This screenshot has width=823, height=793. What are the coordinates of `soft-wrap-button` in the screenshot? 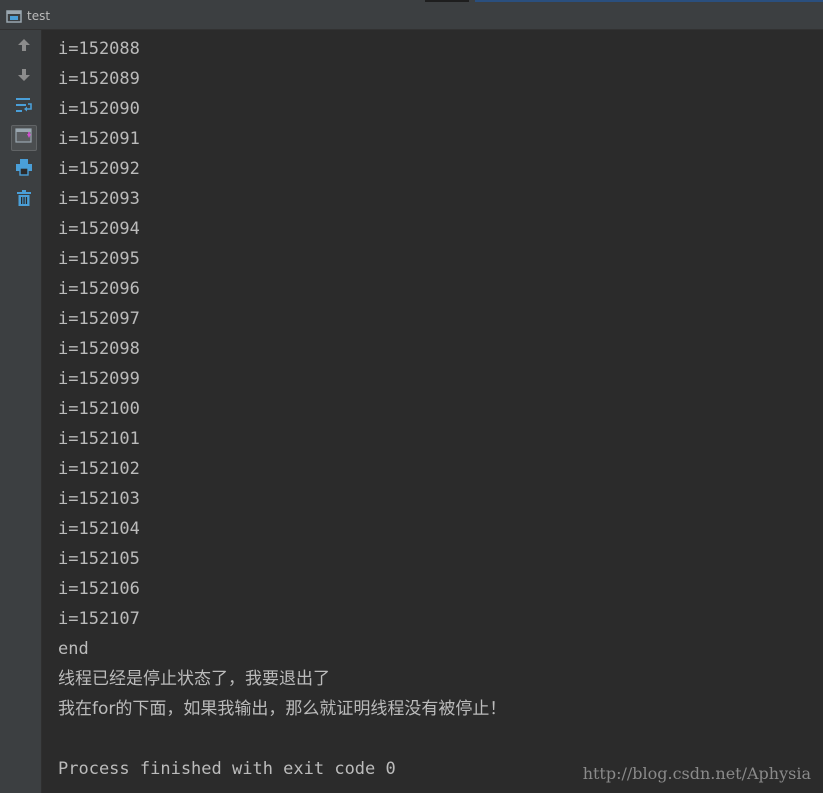 It's located at (24, 107).